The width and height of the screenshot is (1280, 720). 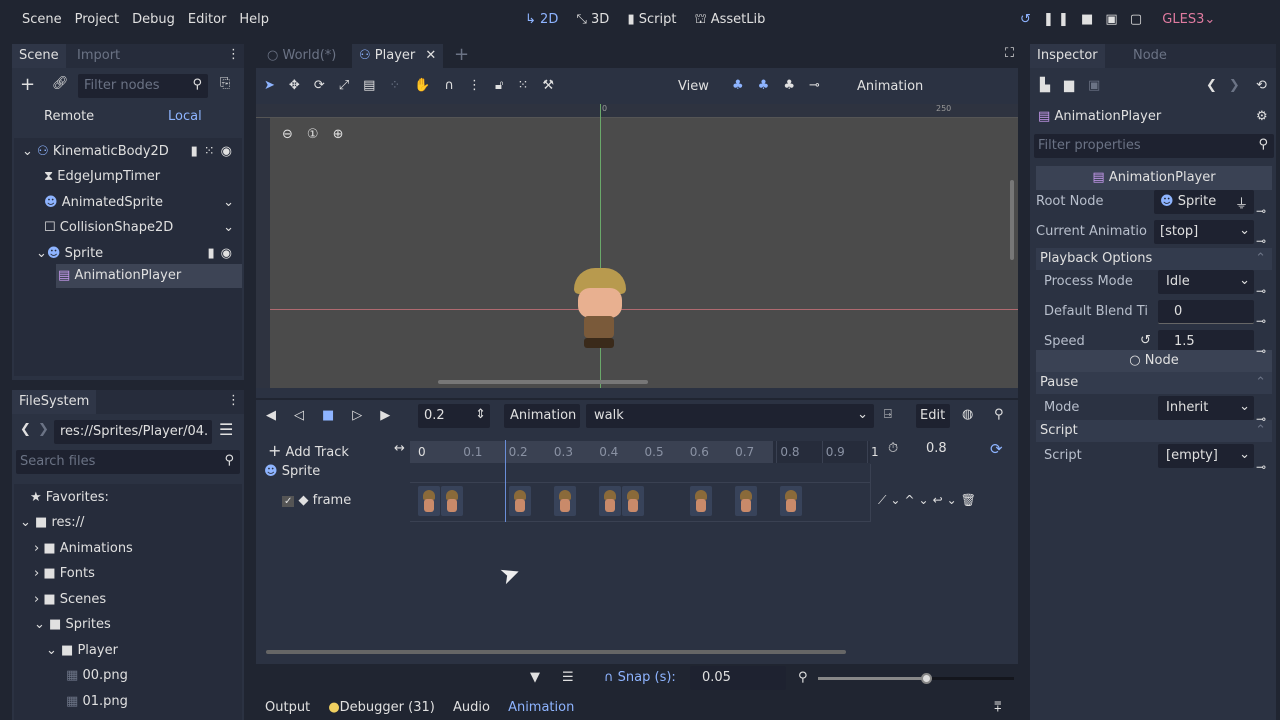 What do you see at coordinates (601, 311) in the screenshot?
I see `player-sprite` at bounding box center [601, 311].